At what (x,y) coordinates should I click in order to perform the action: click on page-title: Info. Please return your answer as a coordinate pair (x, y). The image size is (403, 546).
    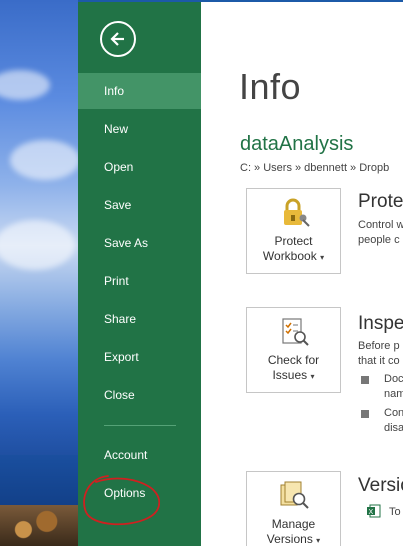
    Looking at the image, I should click on (270, 86).